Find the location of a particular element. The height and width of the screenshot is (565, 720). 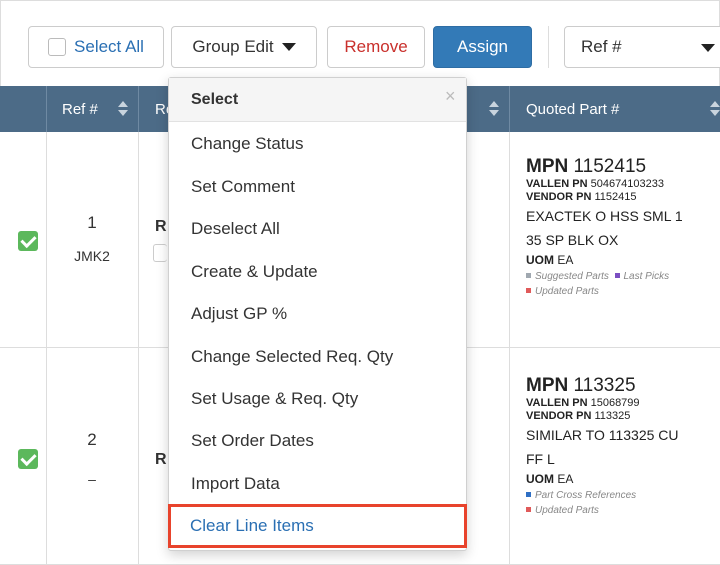

assign-button: Assign is located at coordinates (482, 47).